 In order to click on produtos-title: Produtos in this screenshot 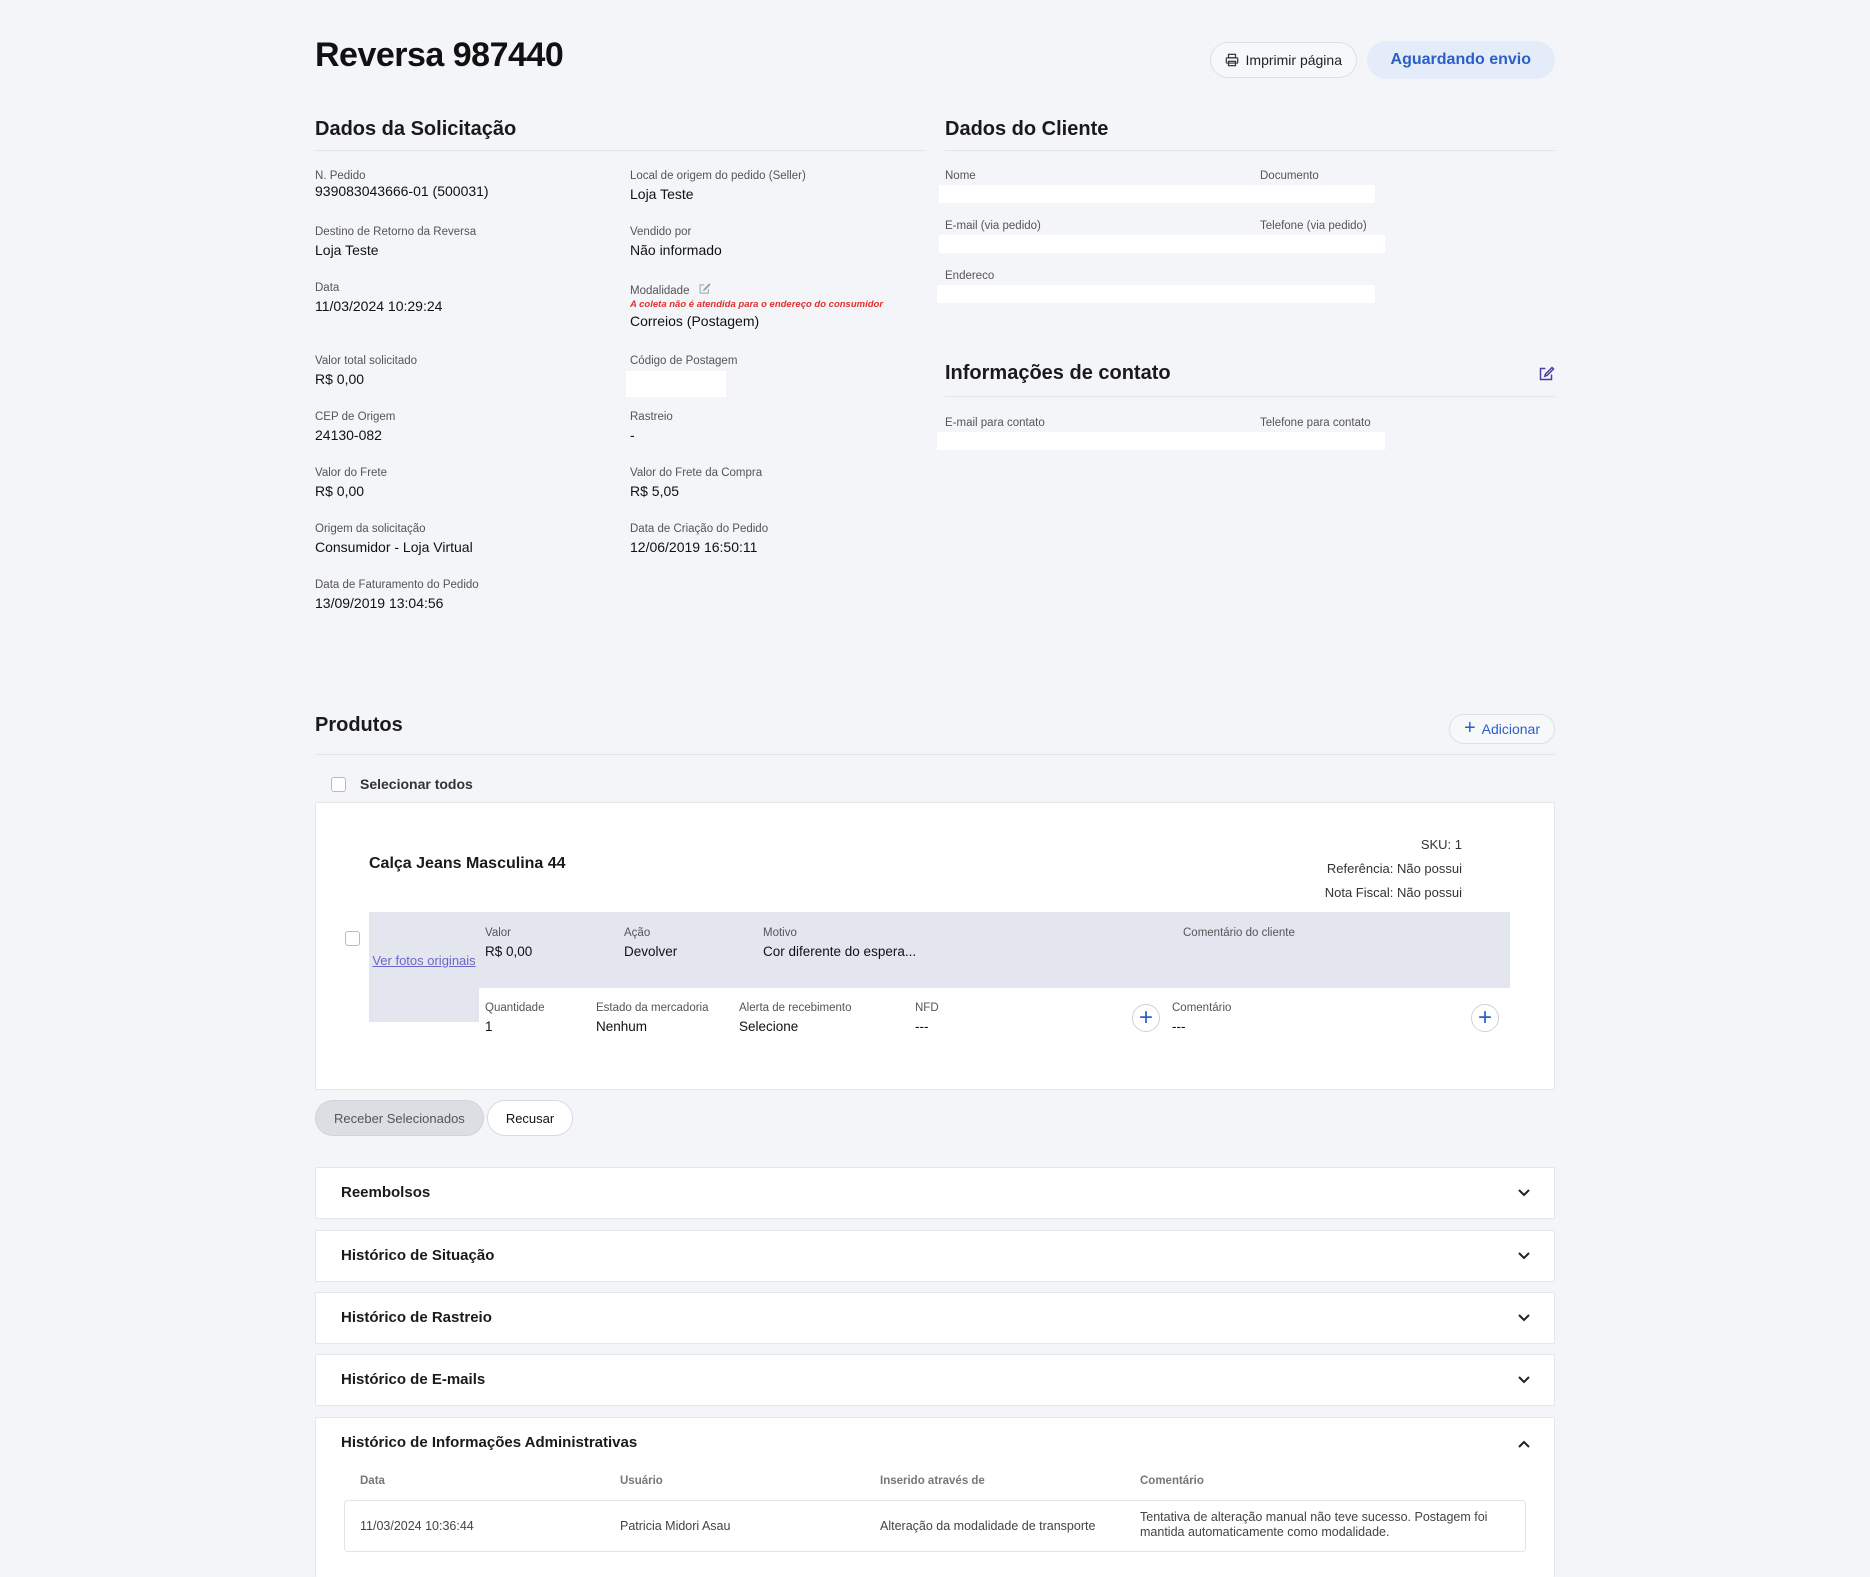, I will do `click(359, 725)`.